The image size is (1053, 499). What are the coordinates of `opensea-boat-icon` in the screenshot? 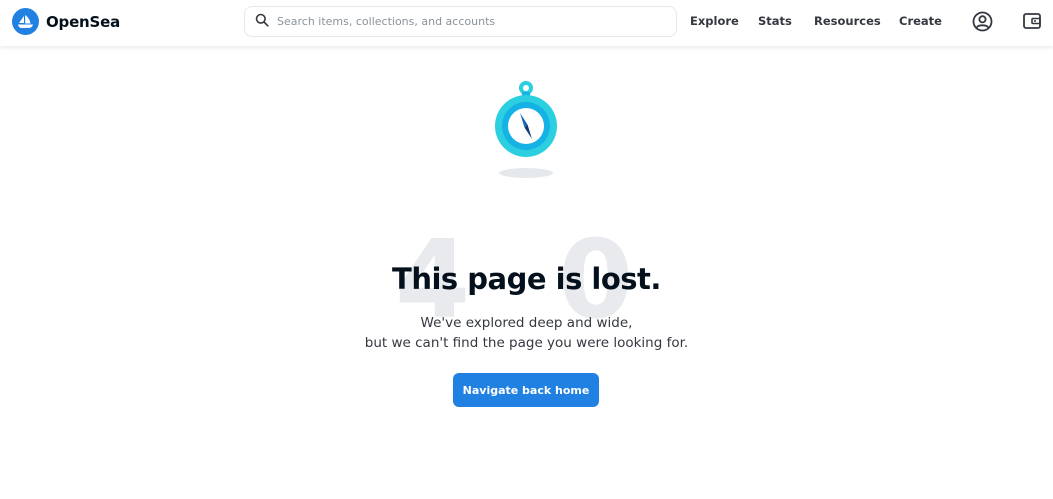 It's located at (25, 21).